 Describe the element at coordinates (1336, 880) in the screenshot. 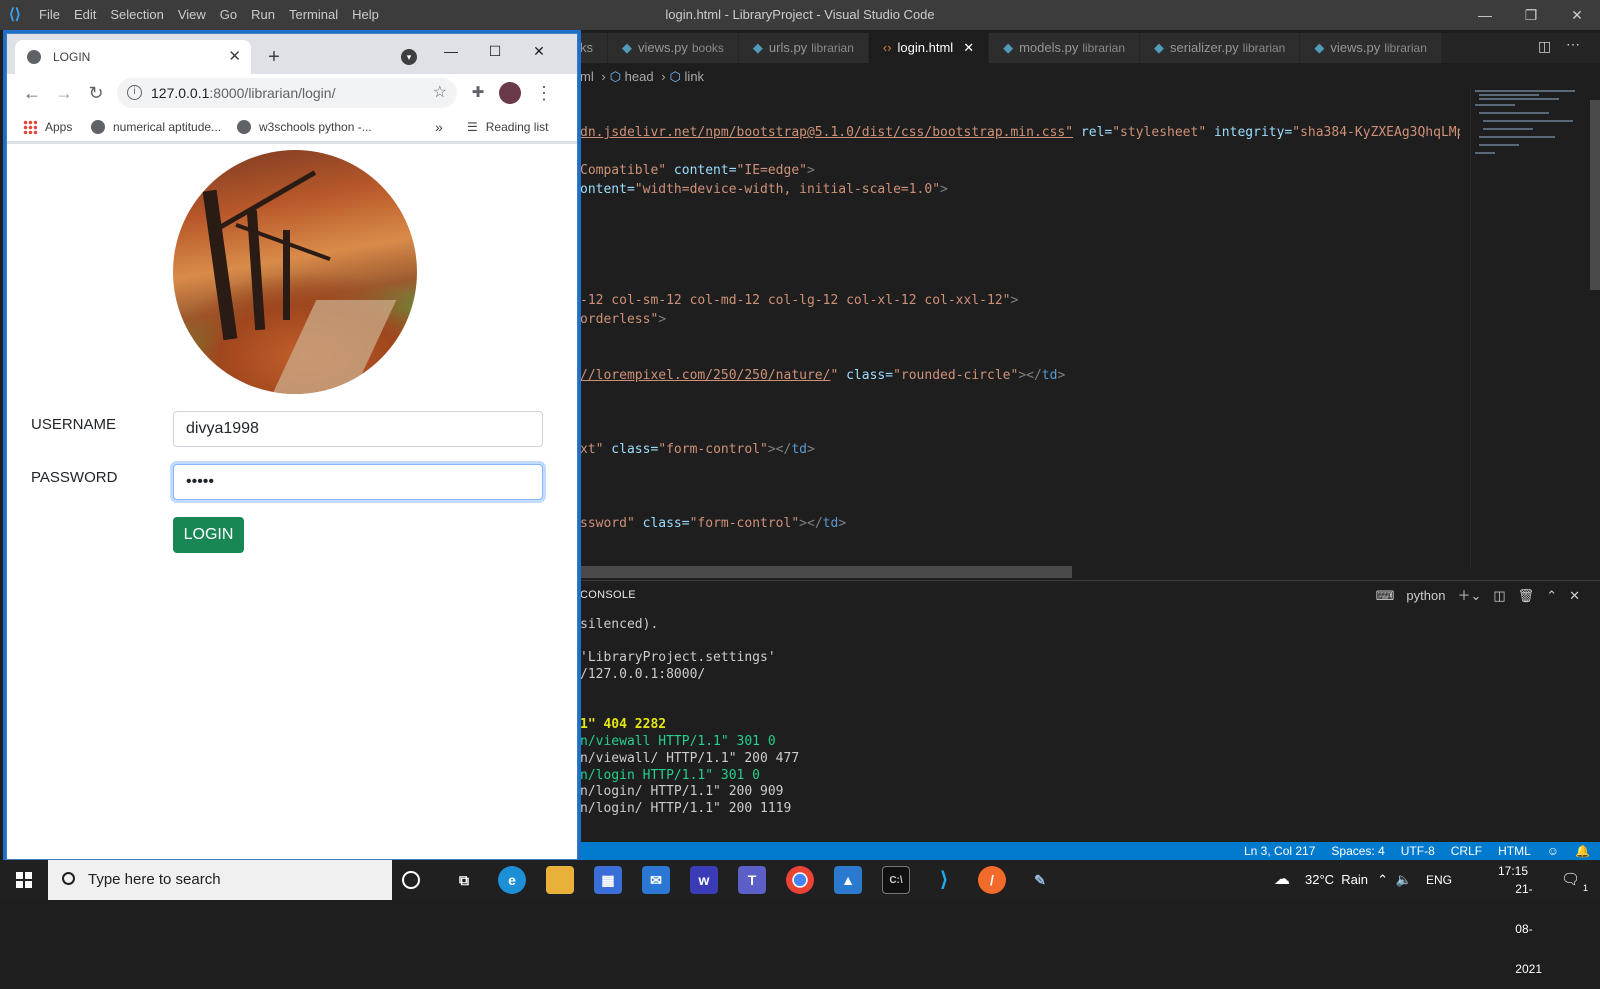

I see `weather: 32°C Rain` at that location.